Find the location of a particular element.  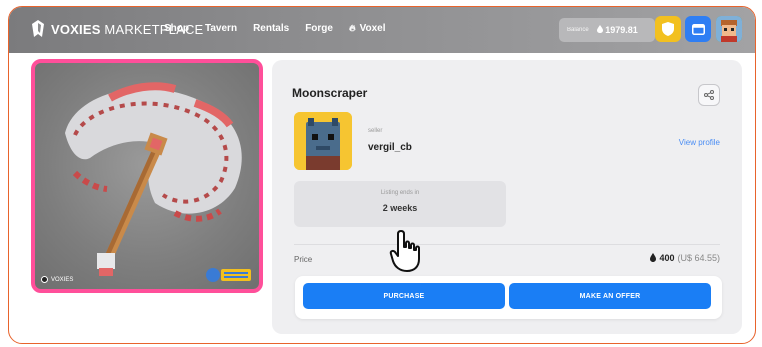

price-value: 400 (U$ 64.55) is located at coordinates (685, 258).